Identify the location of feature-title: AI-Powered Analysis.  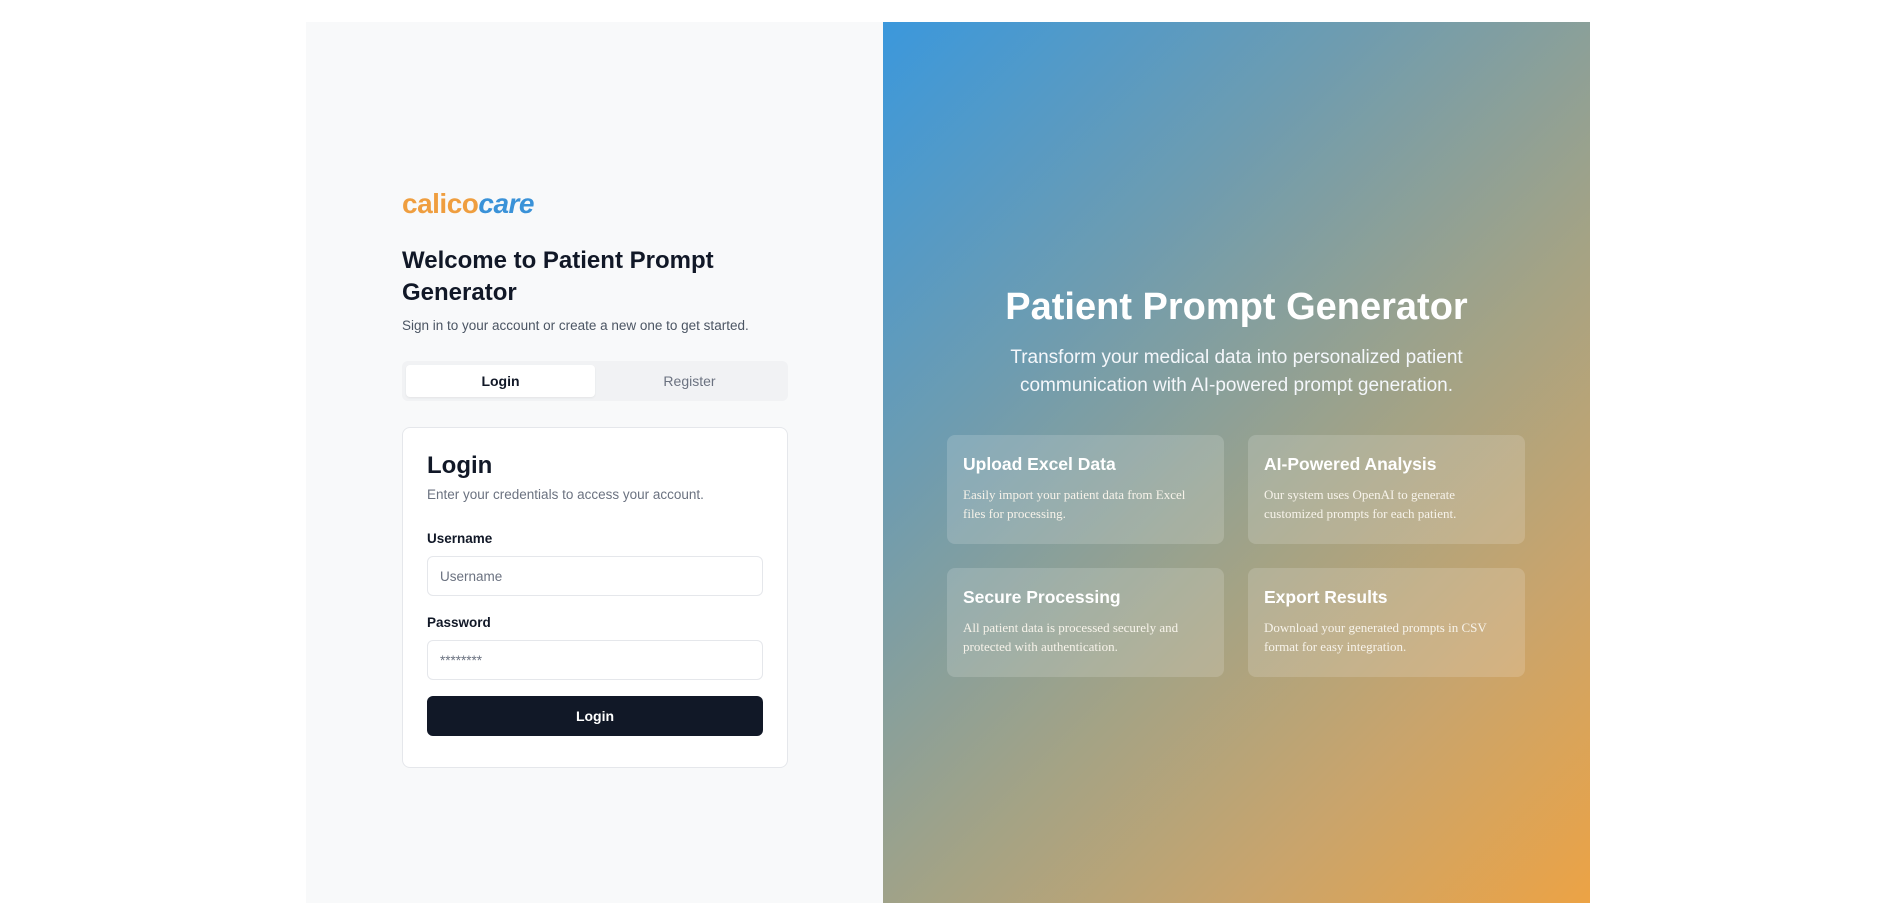
(1350, 464).